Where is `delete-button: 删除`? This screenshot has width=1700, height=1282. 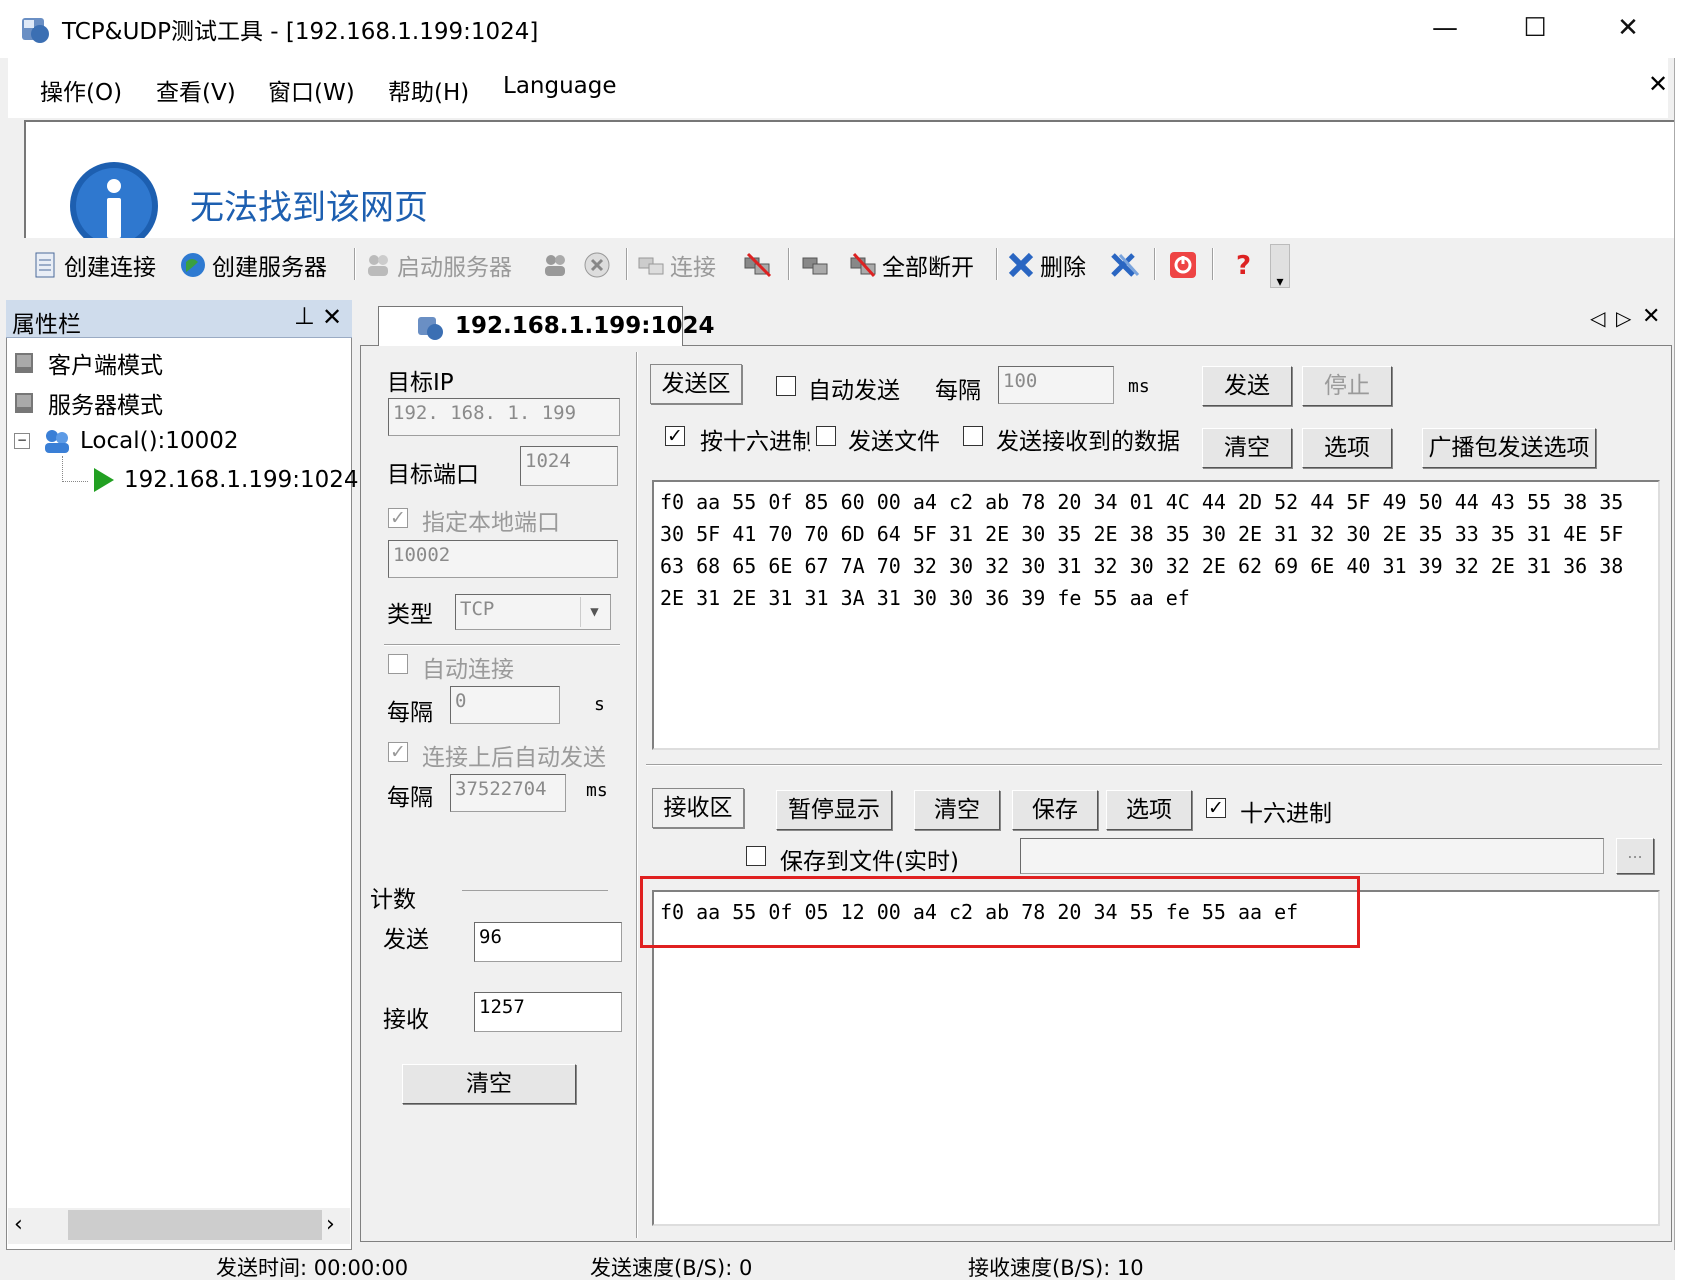 delete-button: 删除 is located at coordinates (1046, 265).